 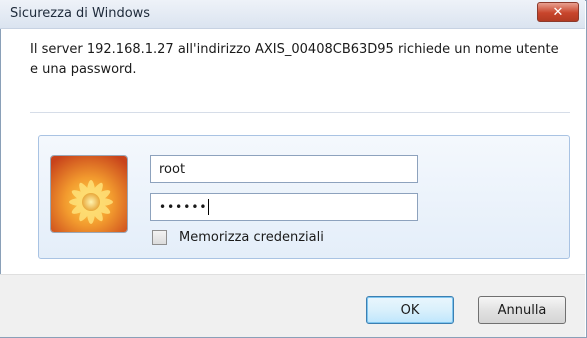 I want to click on cancel-button-label: Annulla, so click(x=522, y=310).